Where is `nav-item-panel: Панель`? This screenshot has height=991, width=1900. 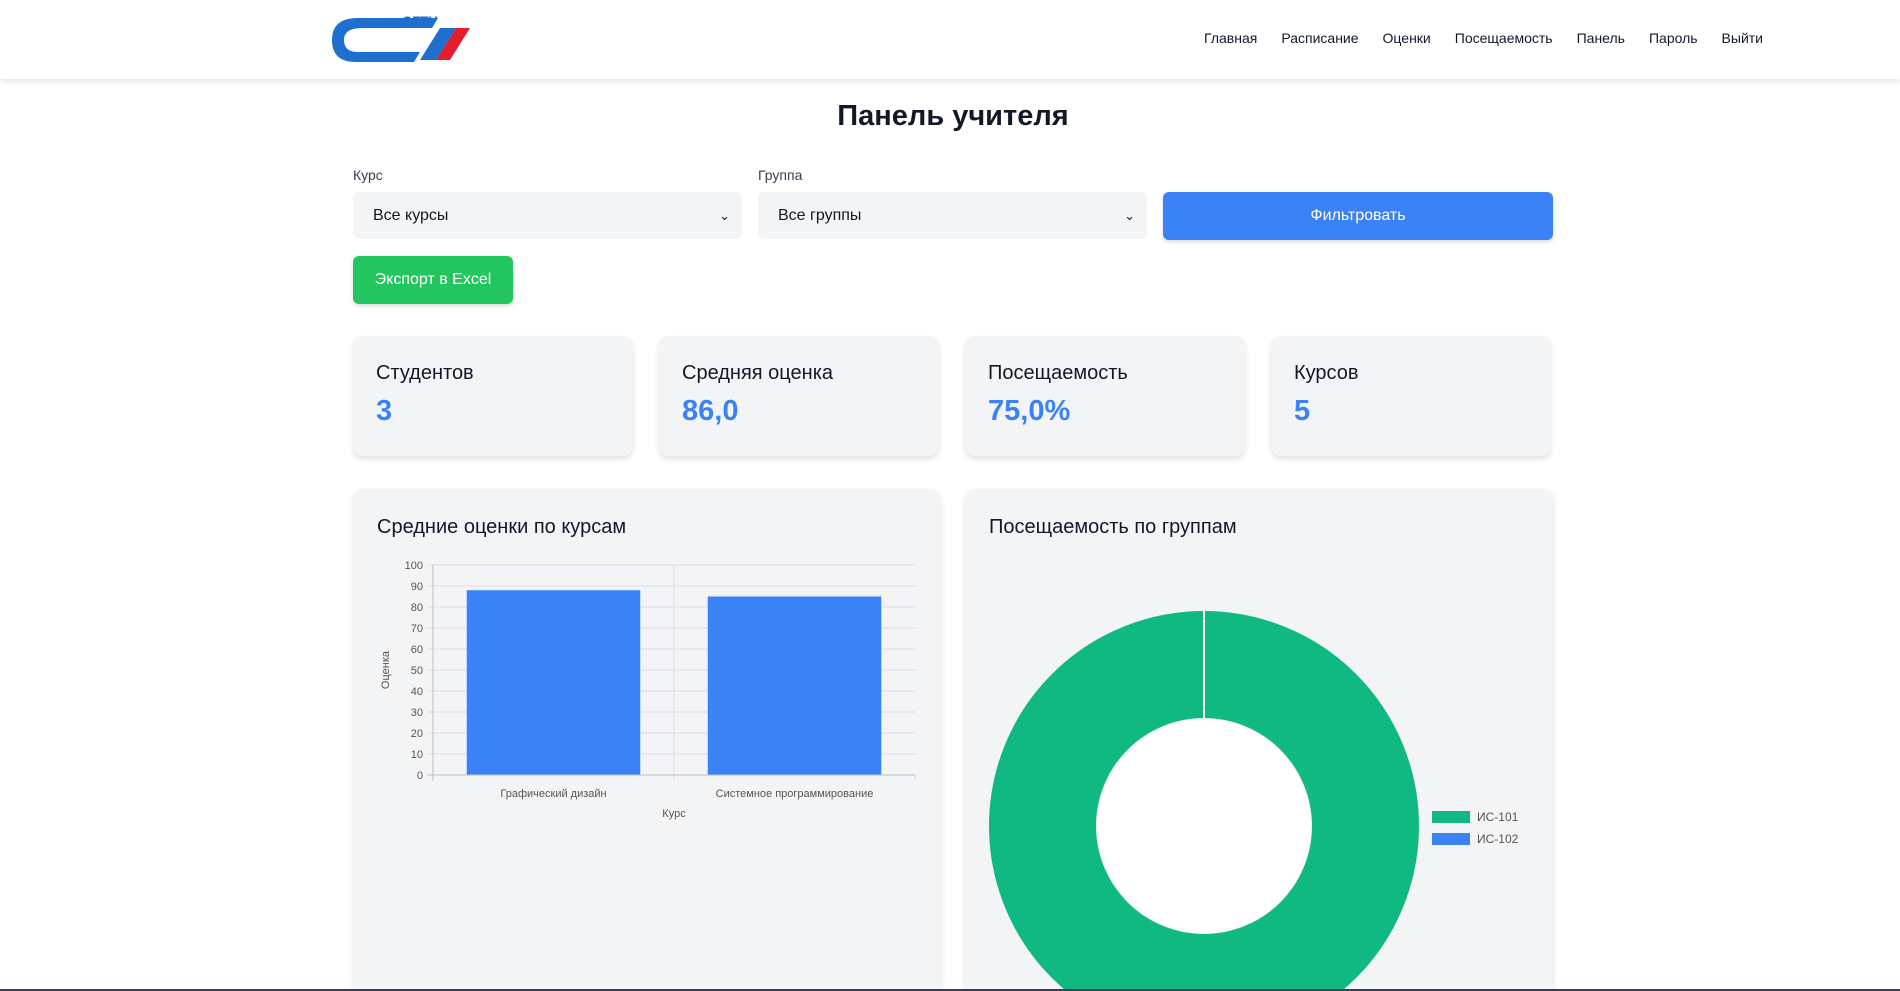
nav-item-panel: Панель is located at coordinates (1601, 38).